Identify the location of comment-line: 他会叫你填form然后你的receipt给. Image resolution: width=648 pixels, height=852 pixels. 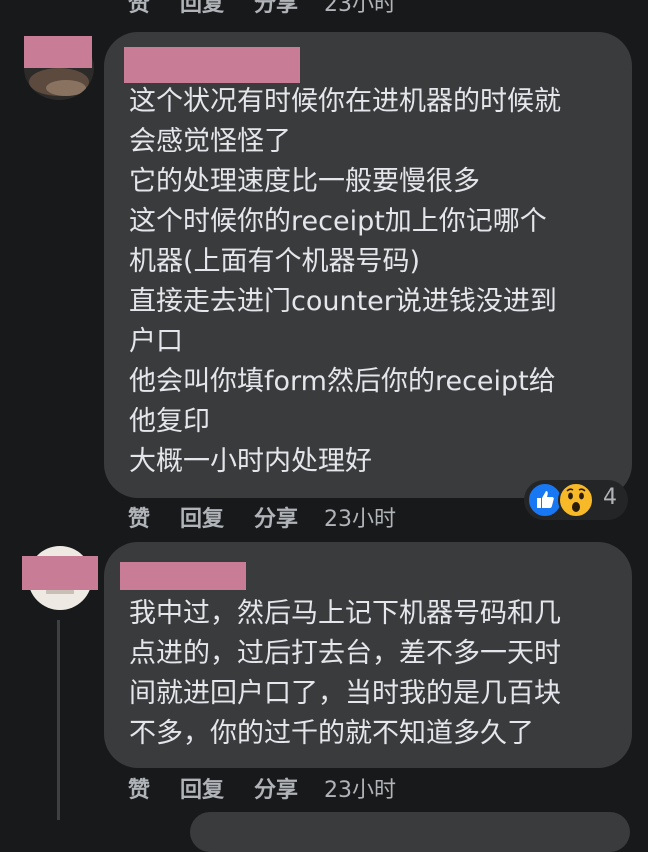
(342, 381).